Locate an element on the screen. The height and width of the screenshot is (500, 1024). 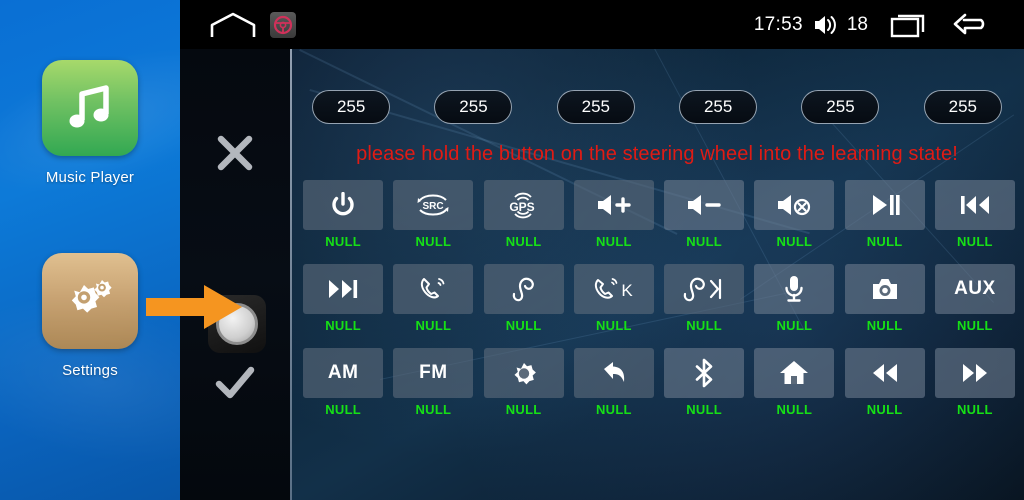
key-button: GPS is located at coordinates (523, 205).